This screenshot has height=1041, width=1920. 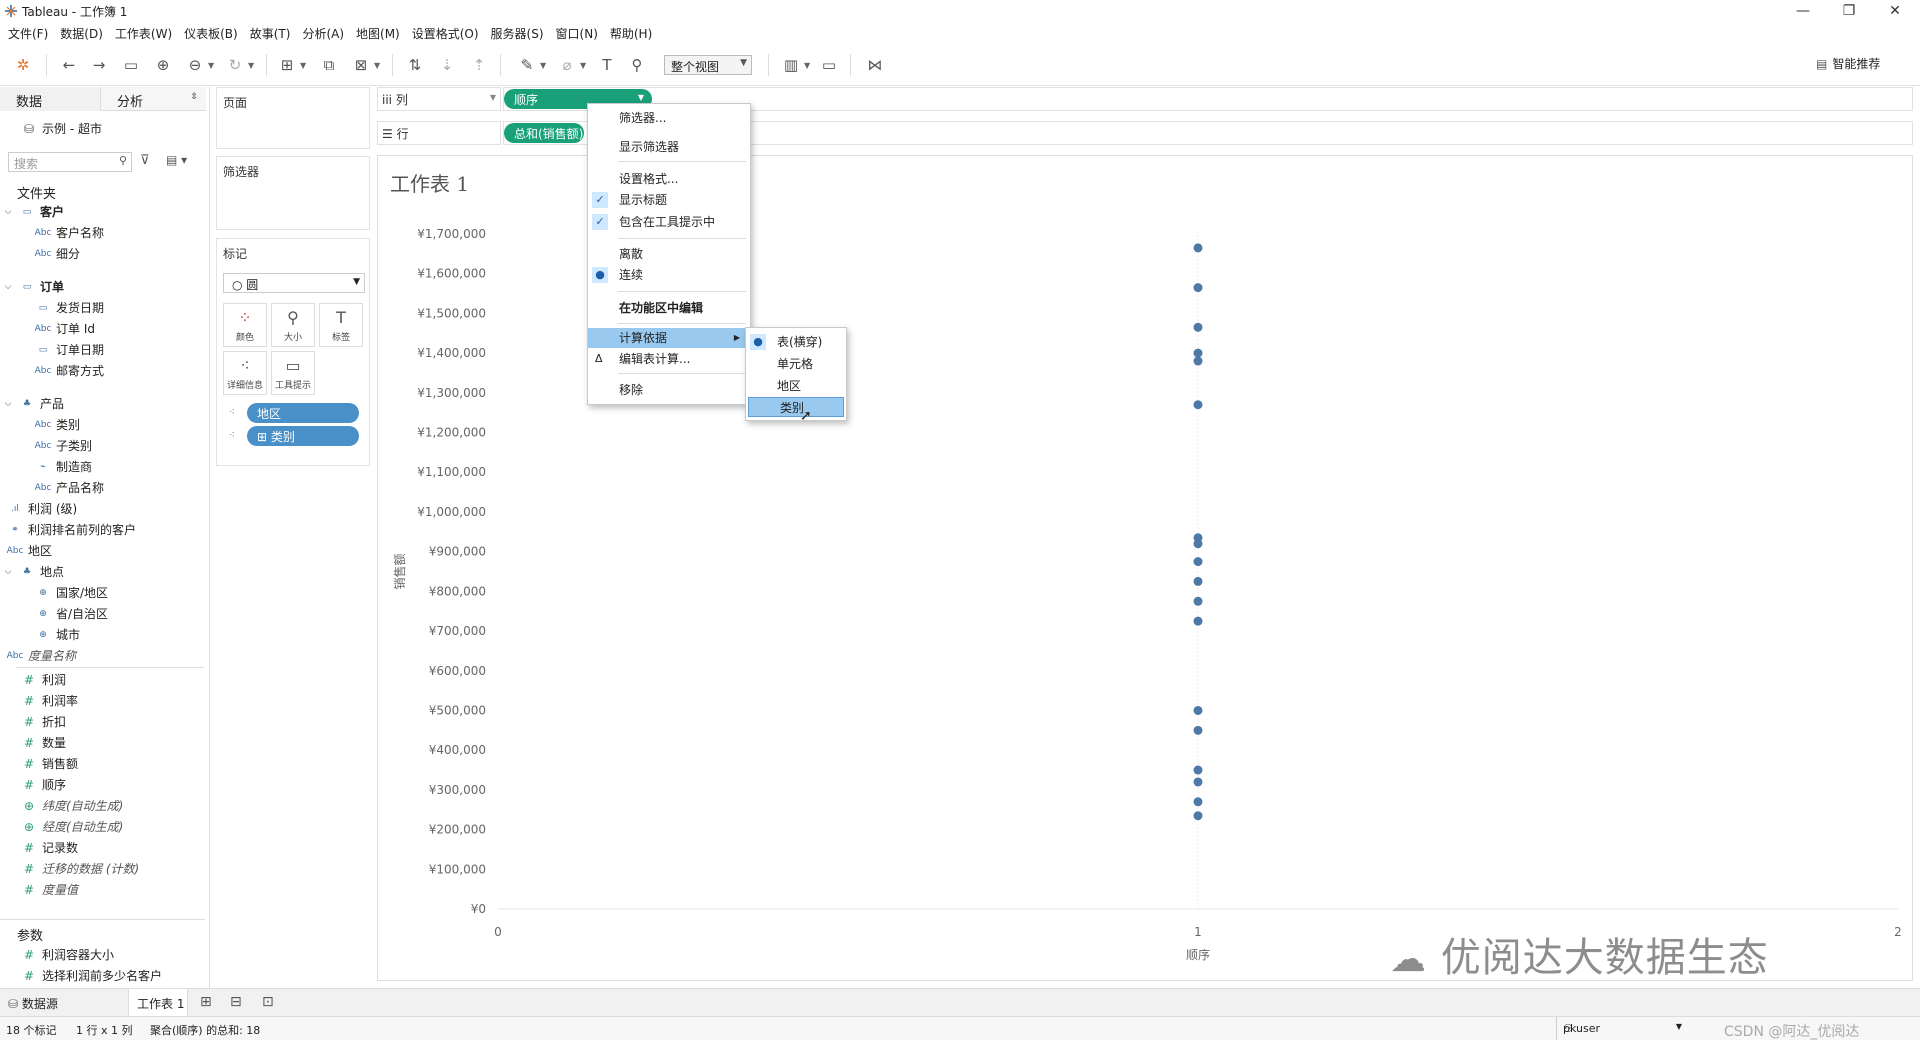 I want to click on duplicate-icon: ⧉, so click(x=329, y=65).